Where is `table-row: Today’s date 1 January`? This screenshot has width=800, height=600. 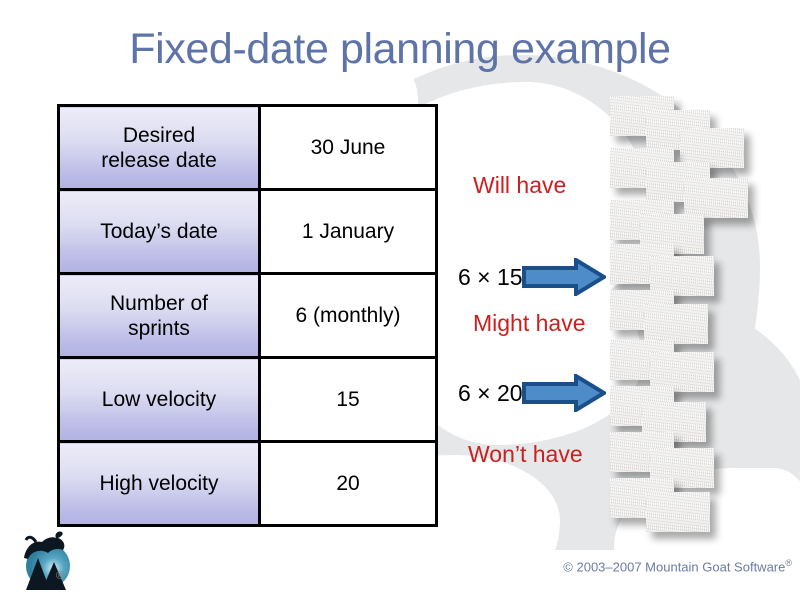
table-row: Today’s date 1 January is located at coordinates (247, 231).